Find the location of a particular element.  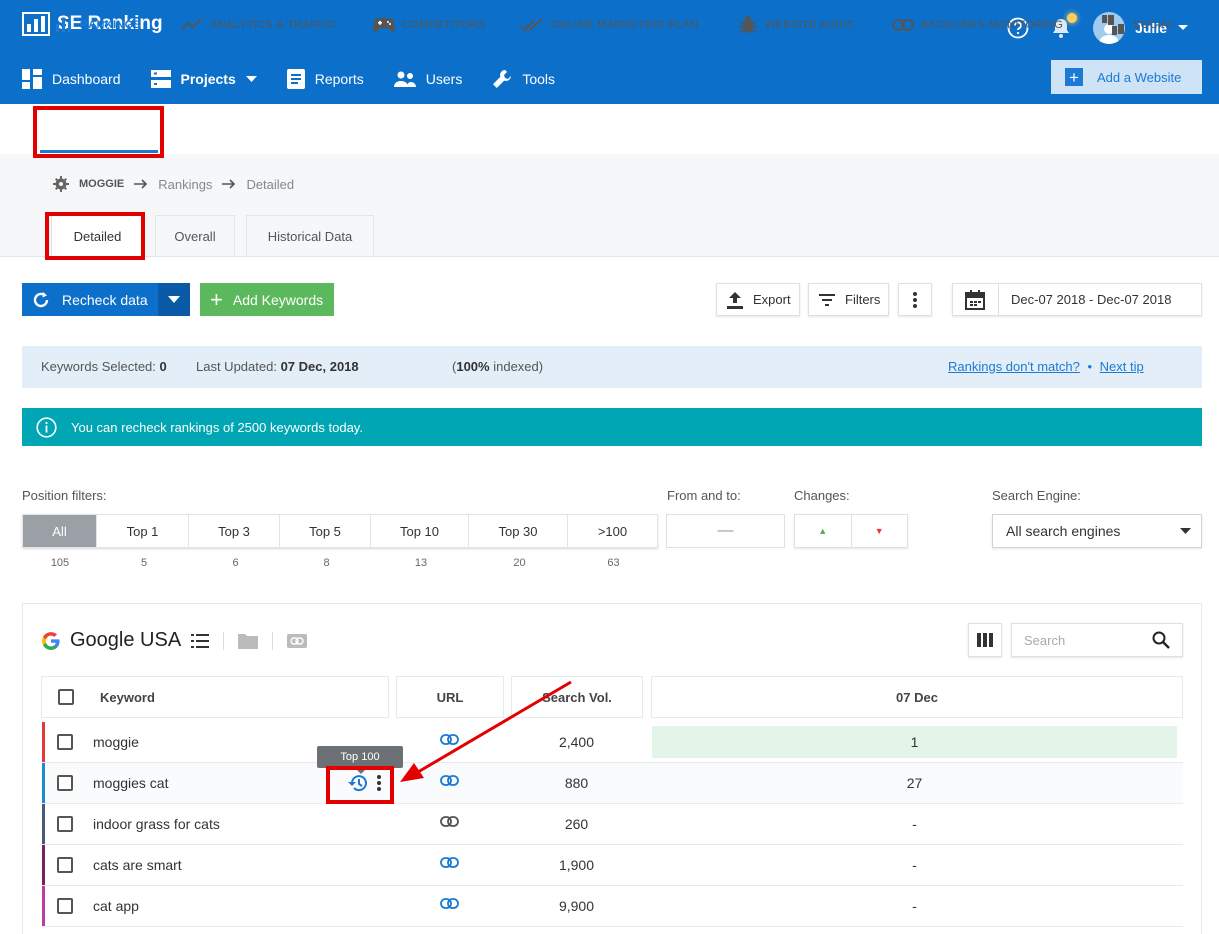

column-url: URL is located at coordinates (450, 697).